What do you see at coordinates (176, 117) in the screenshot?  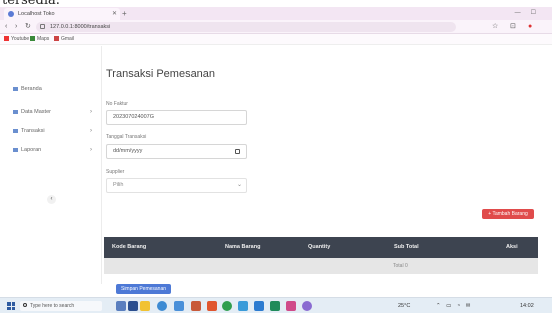 I see `no-faktur-field: 202307024007G` at bounding box center [176, 117].